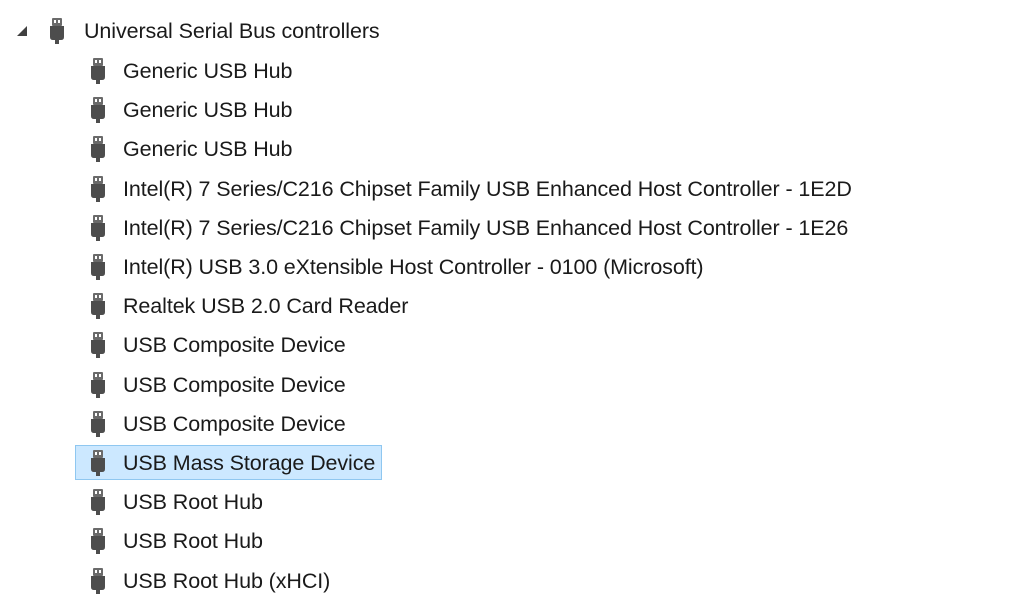 The width and height of the screenshot is (1009, 598). I want to click on device-item: USB Mass Storage Device, so click(229, 462).